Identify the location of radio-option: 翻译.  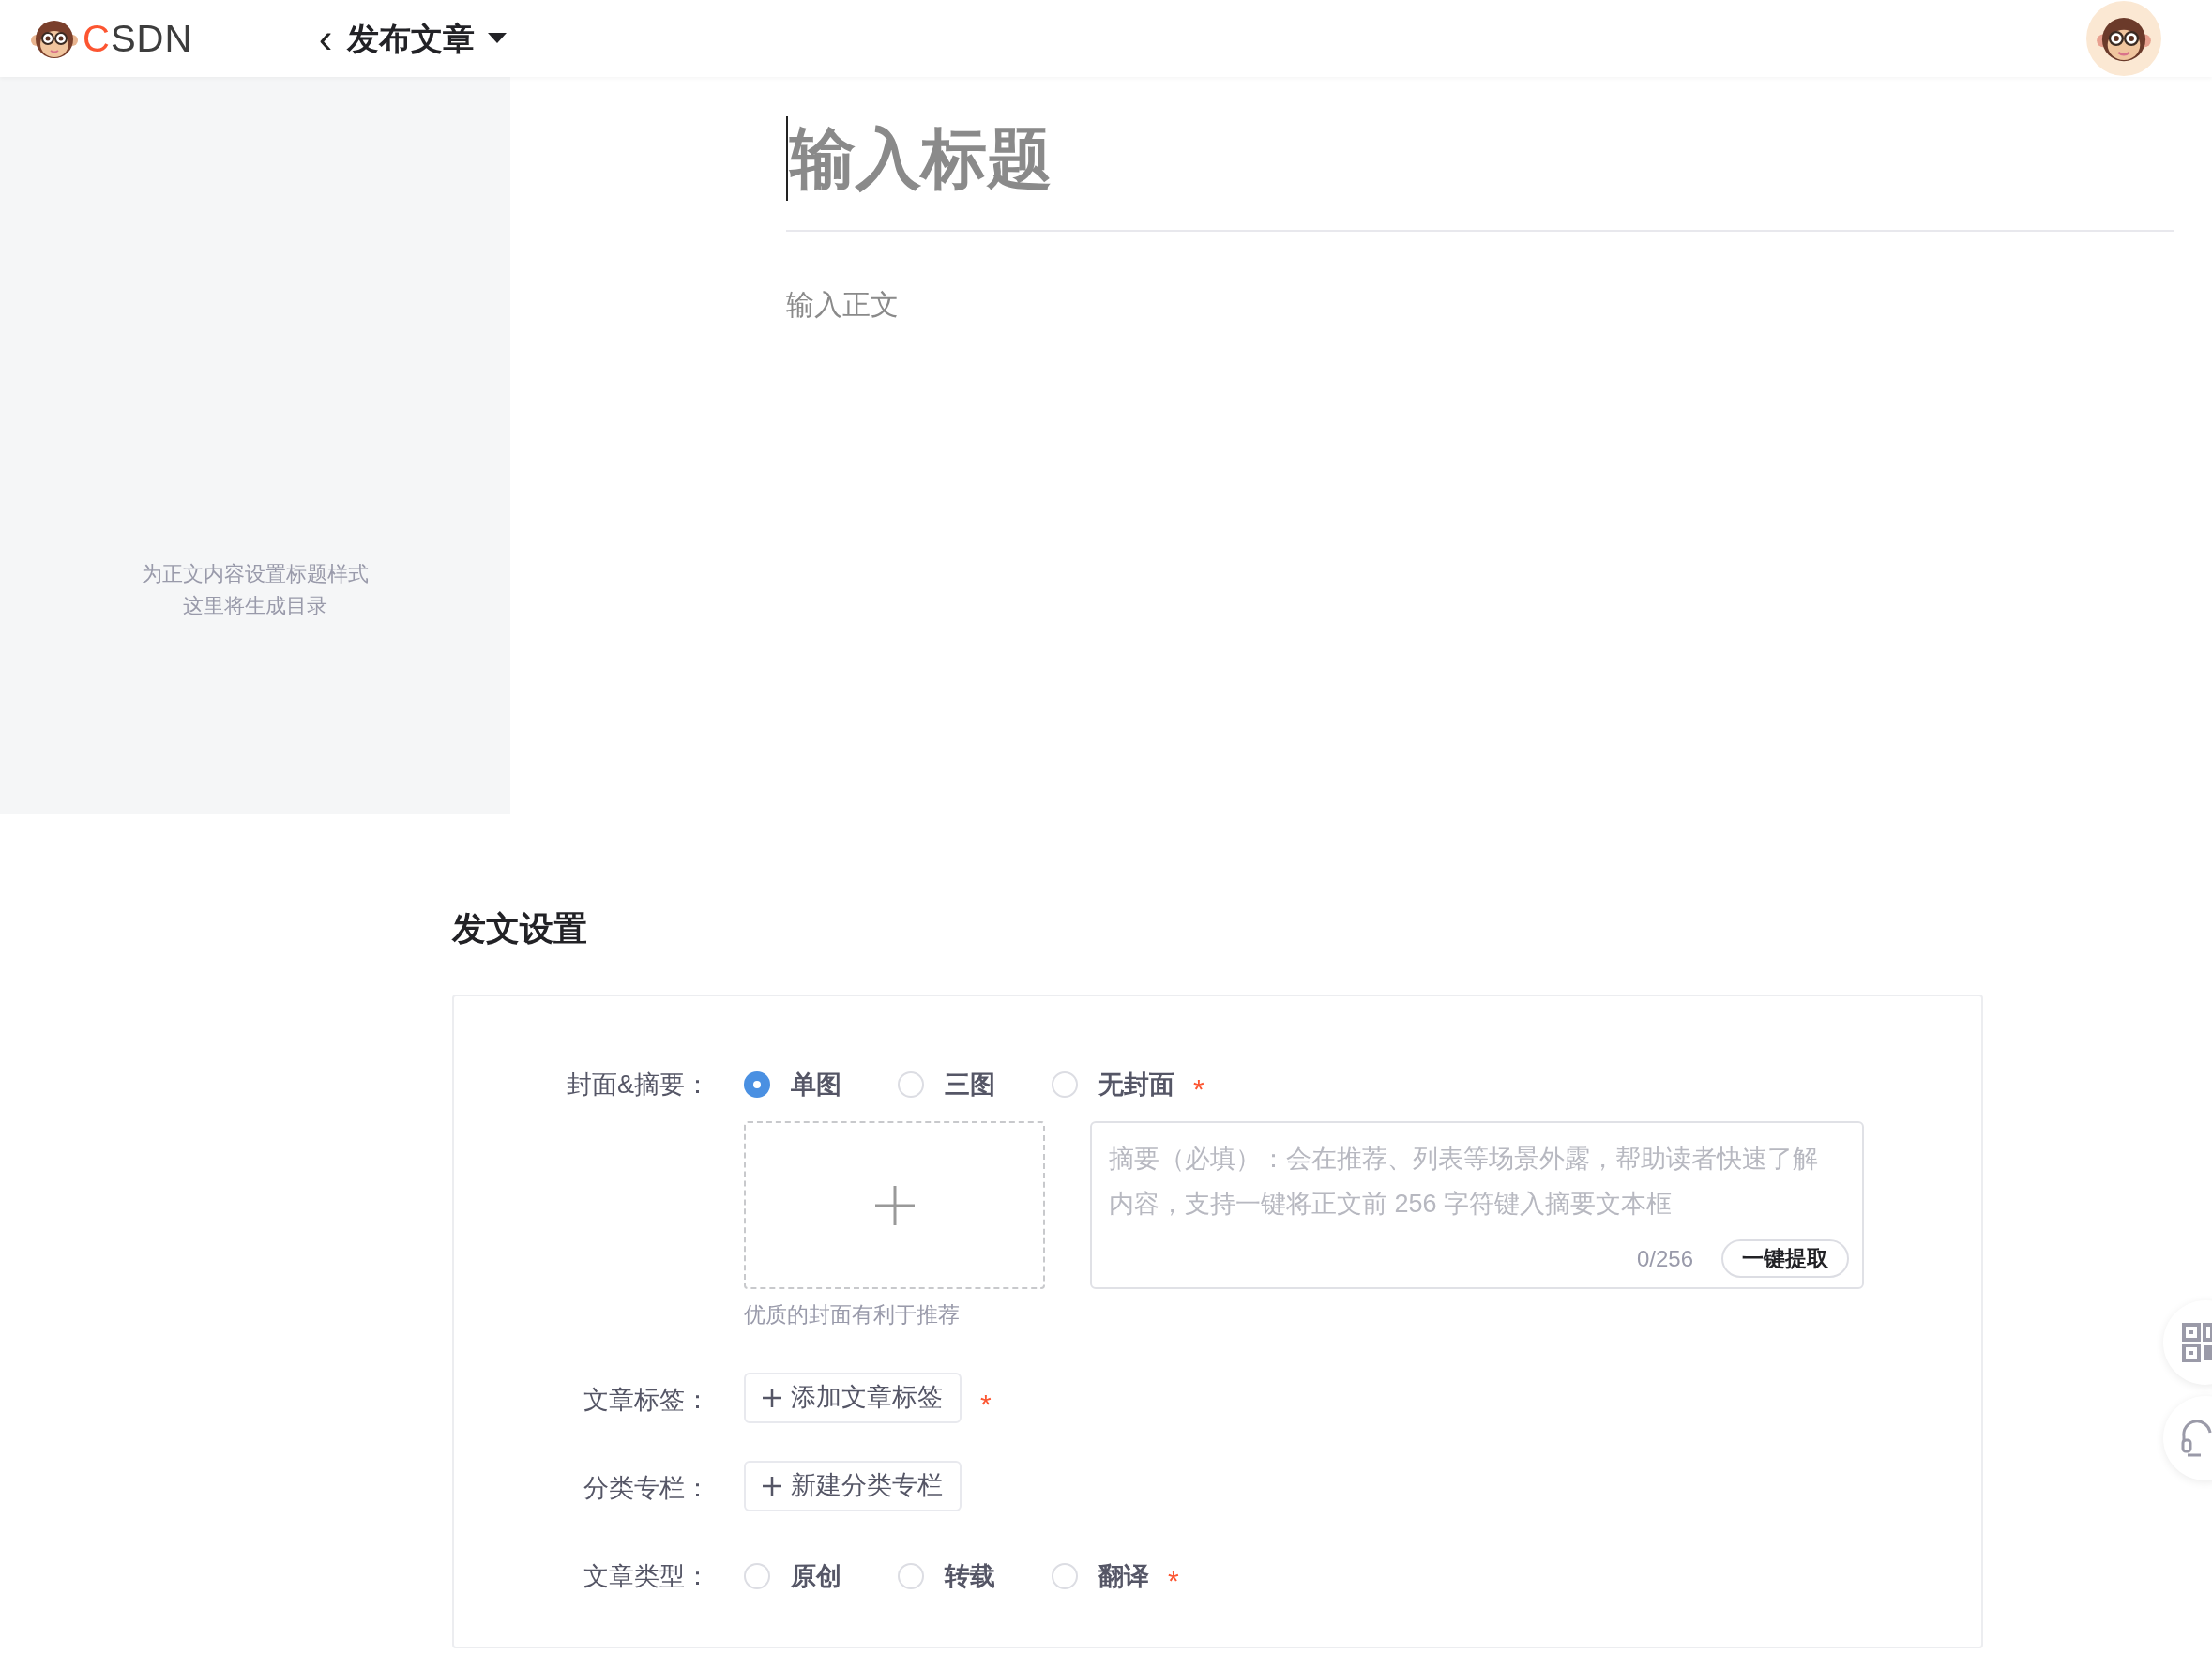
(1100, 1576).